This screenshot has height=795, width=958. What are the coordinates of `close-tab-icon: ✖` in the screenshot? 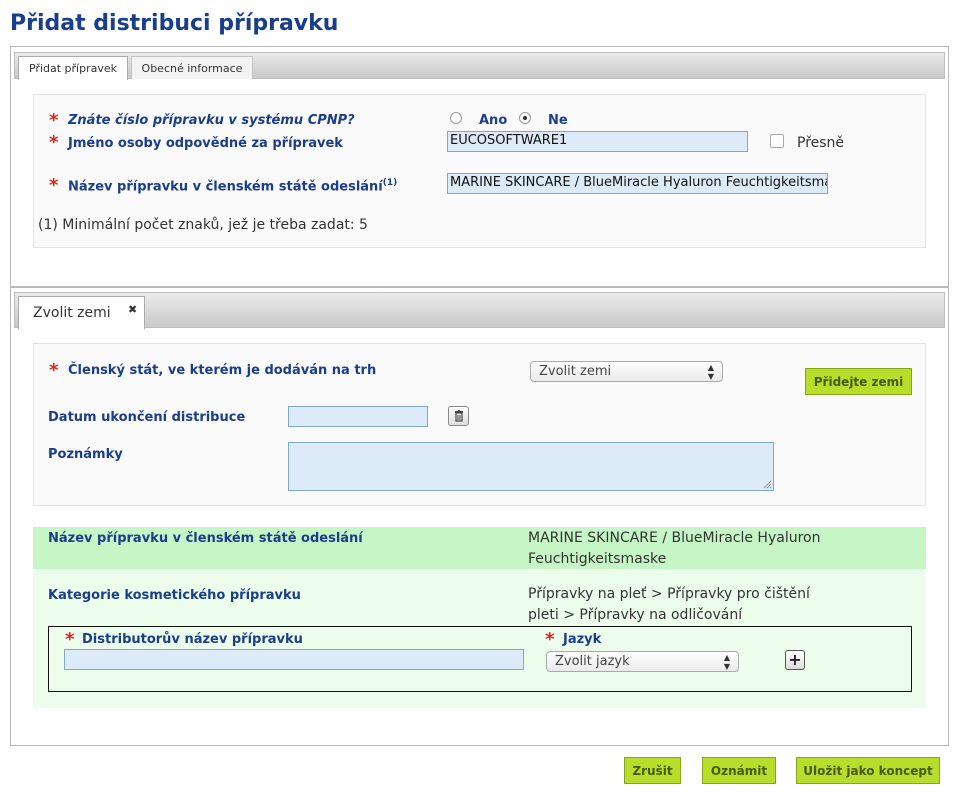 It's located at (132, 309).